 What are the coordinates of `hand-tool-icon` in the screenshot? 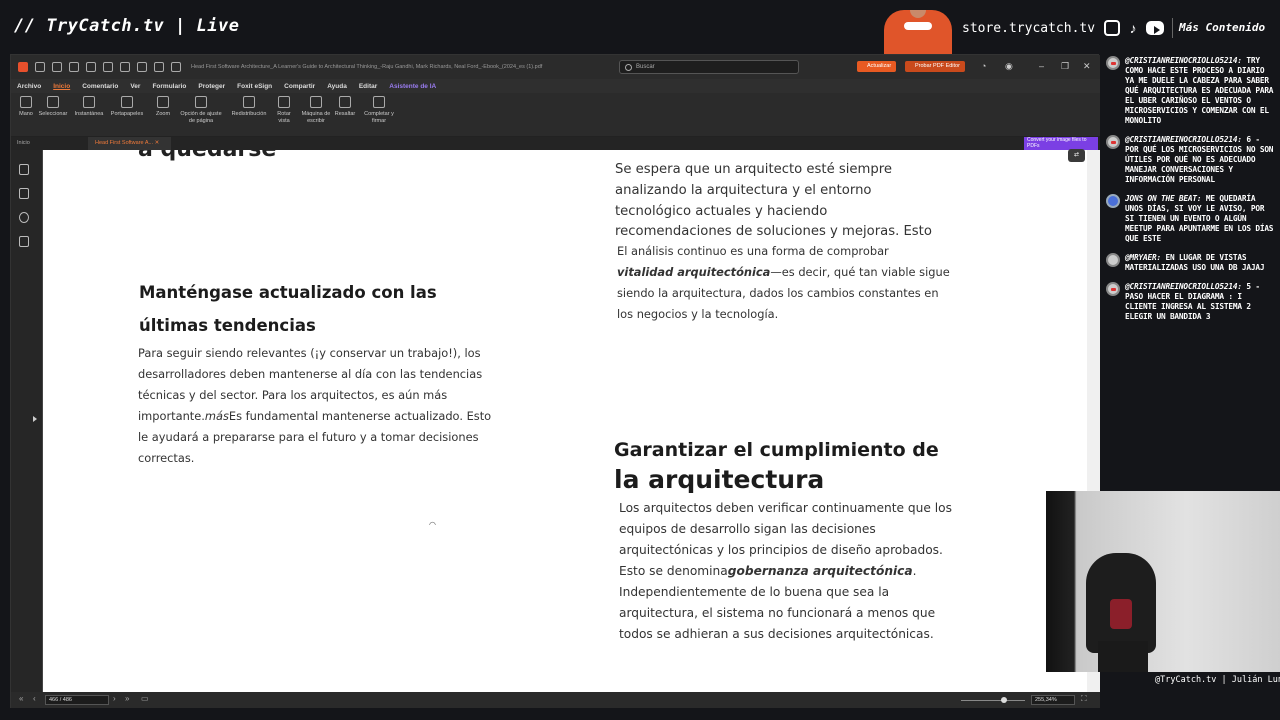 It's located at (176, 67).